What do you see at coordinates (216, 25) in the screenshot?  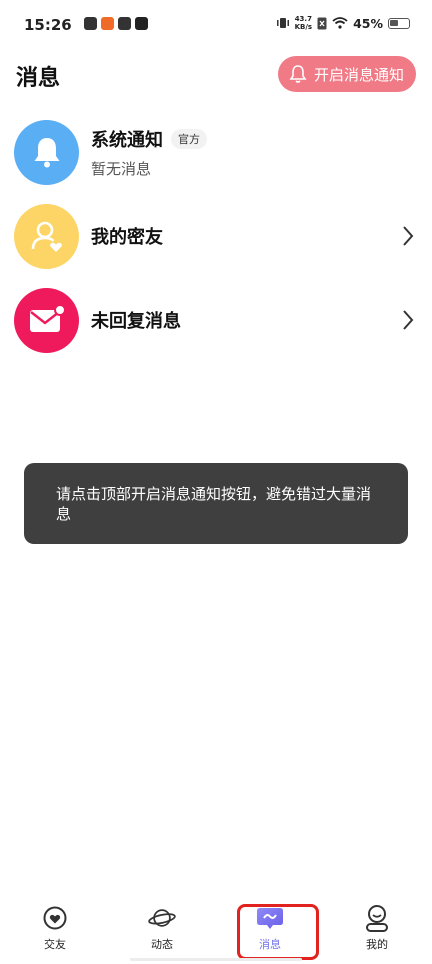 I see `status-bar: 15:26 43.7 KB/s 45%` at bounding box center [216, 25].